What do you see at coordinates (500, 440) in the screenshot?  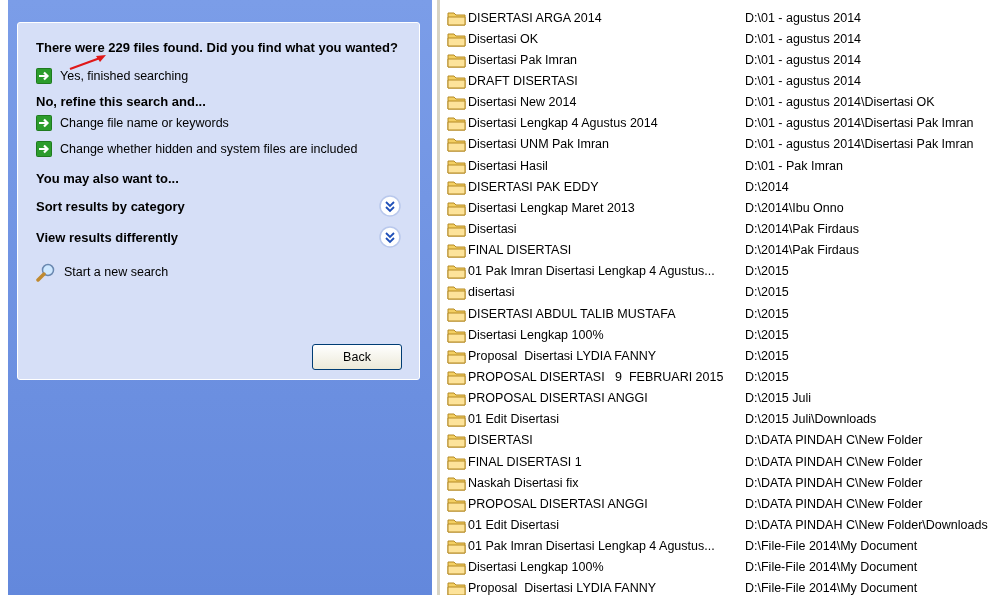 I see `file-name: DISERTASI` at bounding box center [500, 440].